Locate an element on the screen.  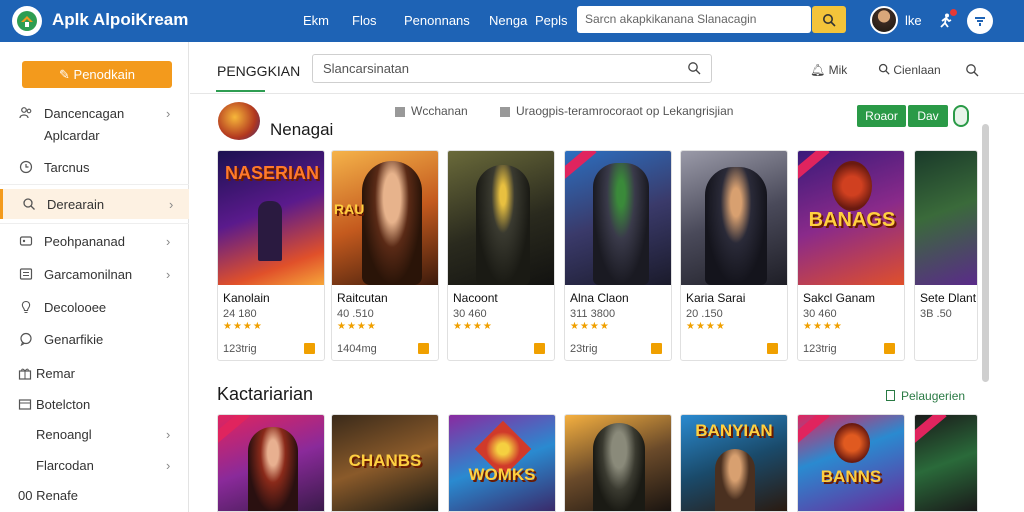
sidebar-item-10: Botelcton is located at coordinates (94, 404).